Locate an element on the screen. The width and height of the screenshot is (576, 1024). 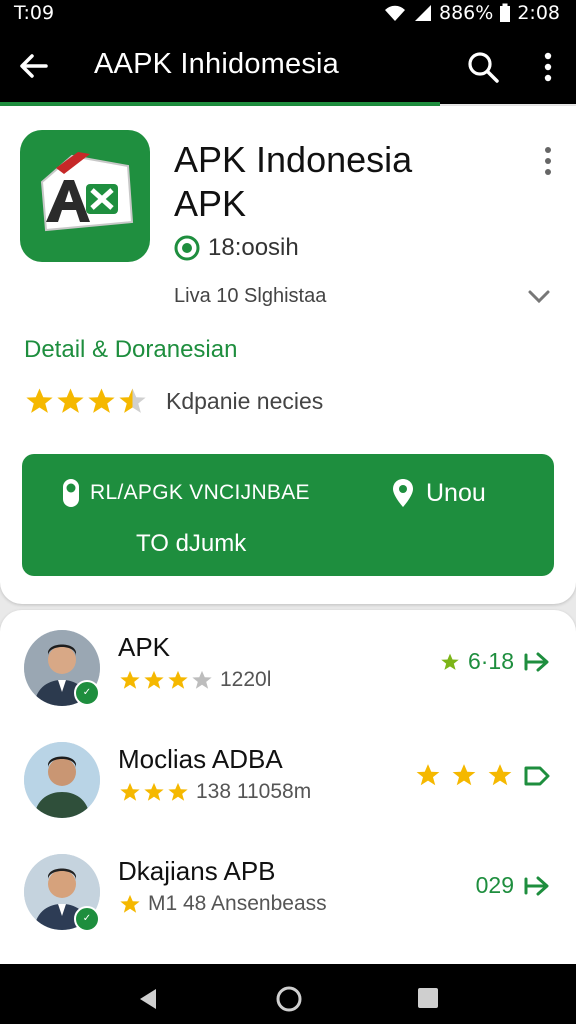
rating-row: Kdpanie necies is located at coordinates (173, 401).